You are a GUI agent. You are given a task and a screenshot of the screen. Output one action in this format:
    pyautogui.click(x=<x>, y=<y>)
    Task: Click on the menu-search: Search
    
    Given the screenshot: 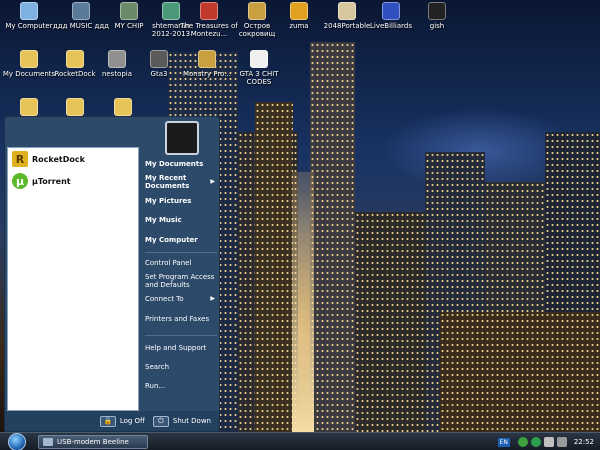 What is the action you would take?
    pyautogui.click(x=181, y=367)
    